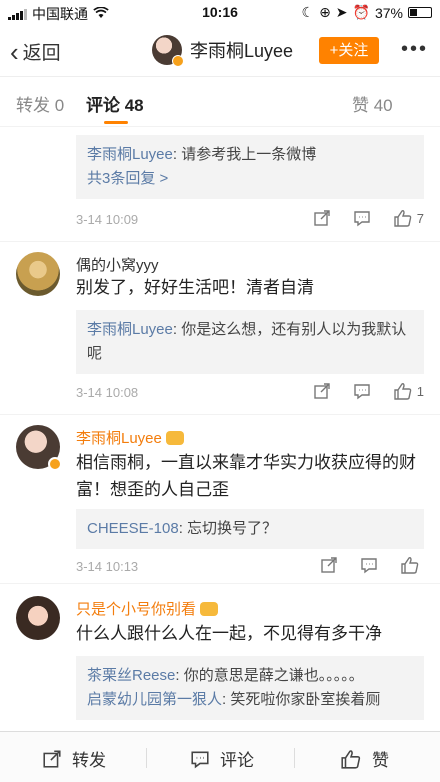 This screenshot has height=782, width=440. I want to click on nav-bar: ‹ 返回 李雨桐Luyee +关注 •••, so click(220, 50).